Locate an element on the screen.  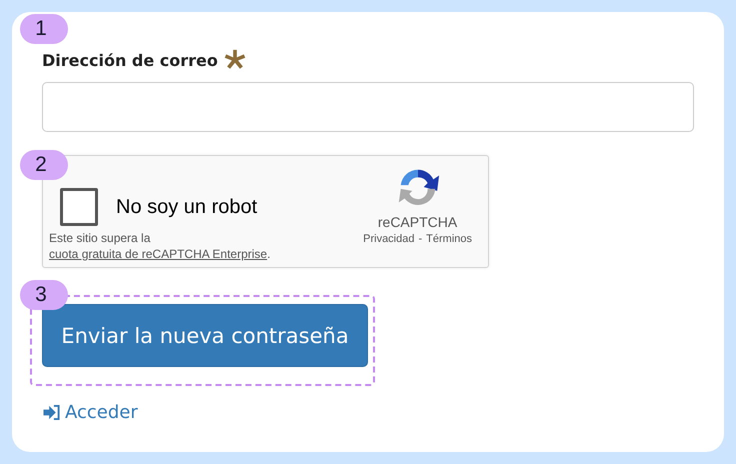
field-label: Dirección de correo is located at coordinates (130, 60).